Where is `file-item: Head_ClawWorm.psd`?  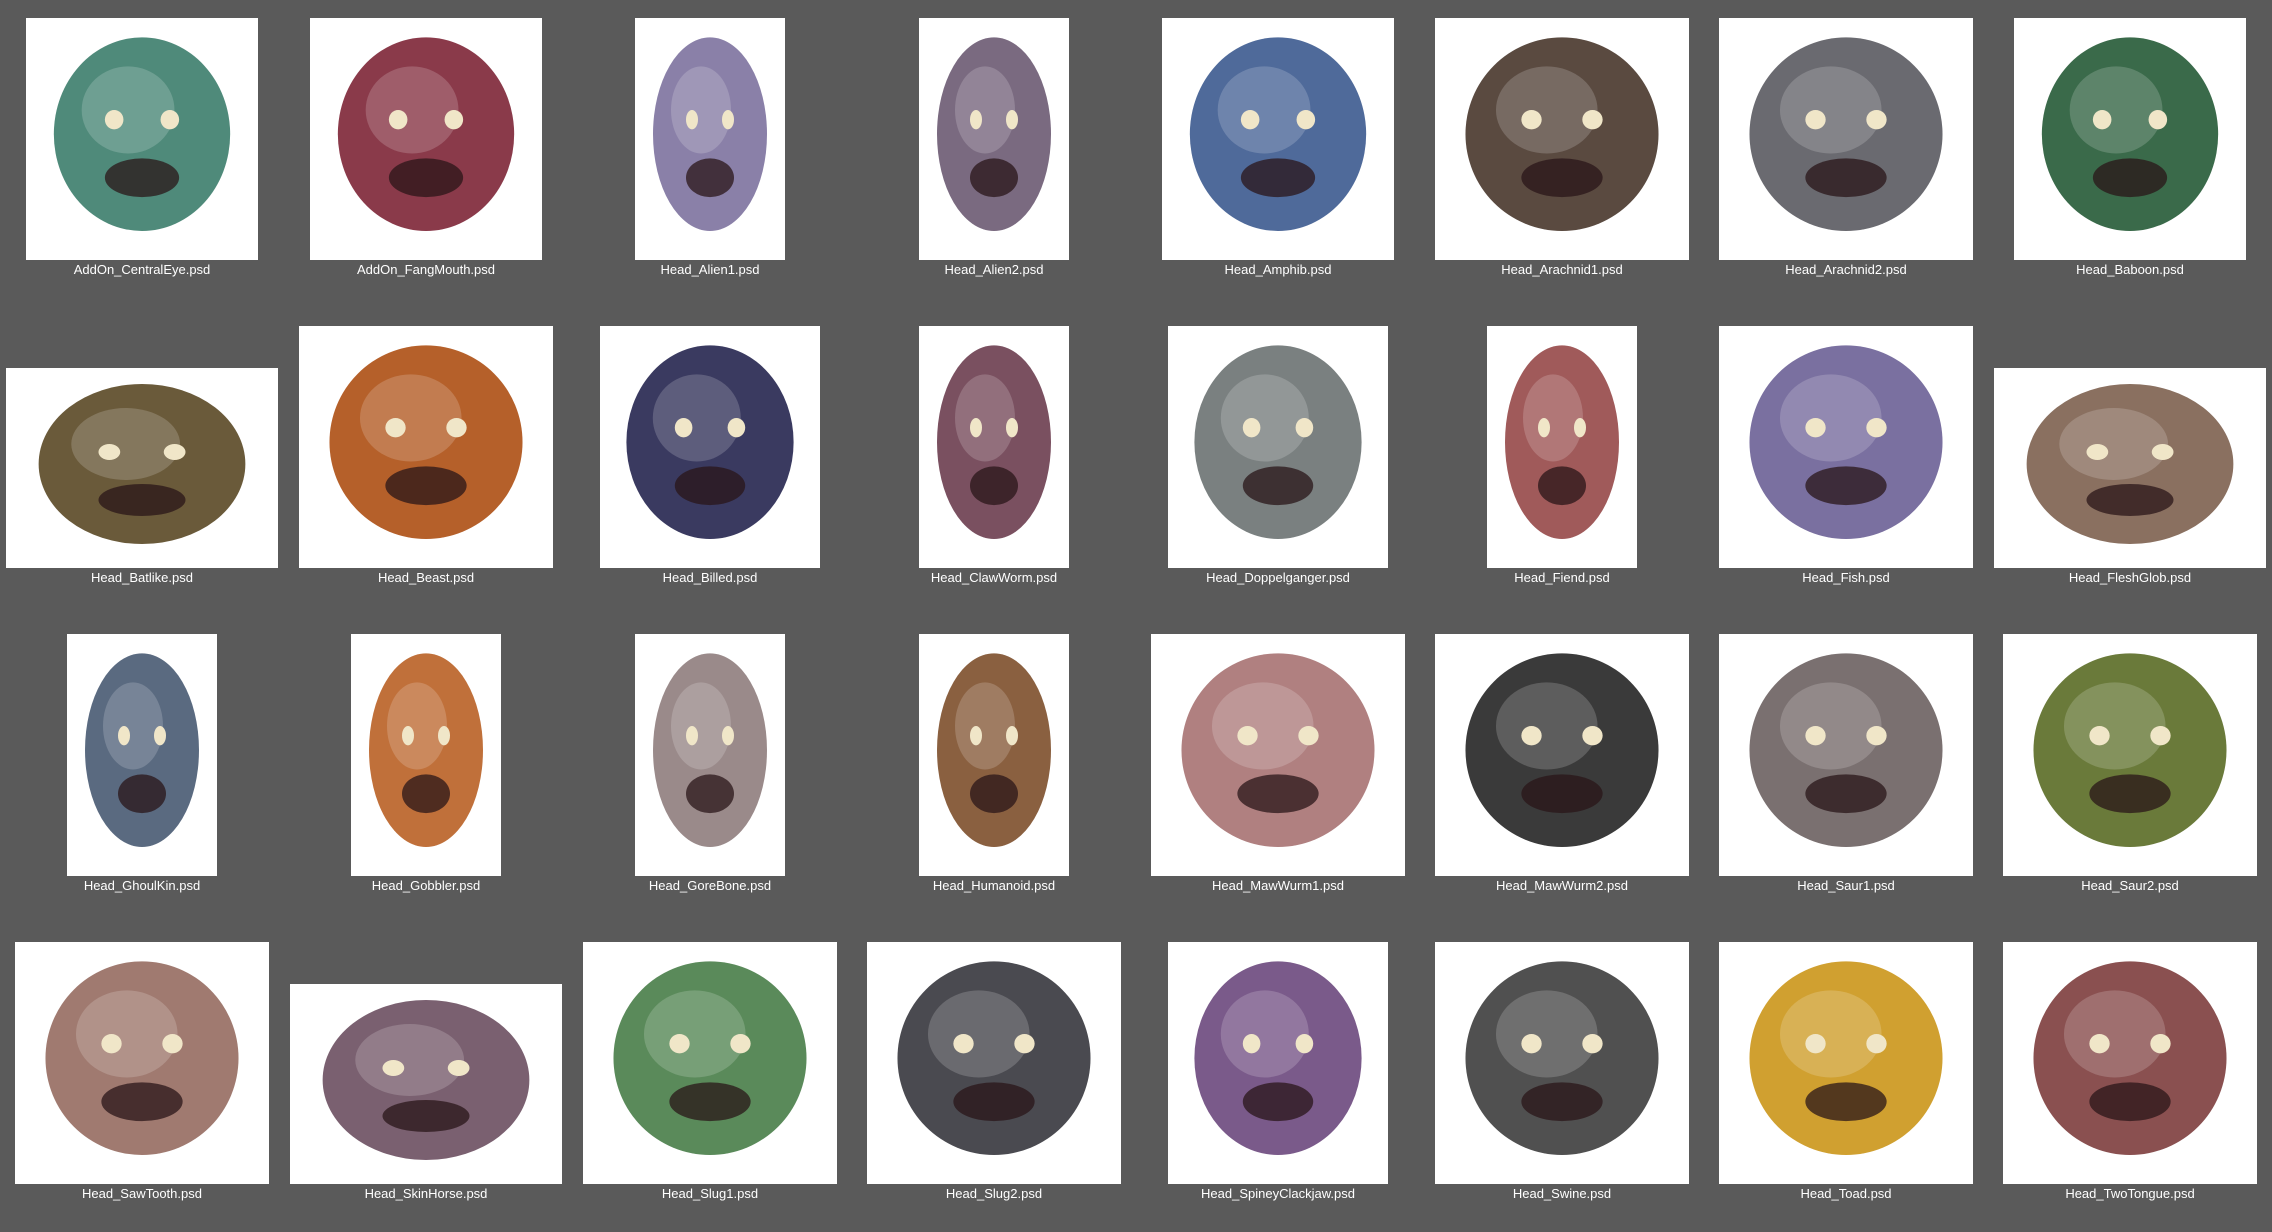 file-item: Head_ClawWorm.psd is located at coordinates (994, 462).